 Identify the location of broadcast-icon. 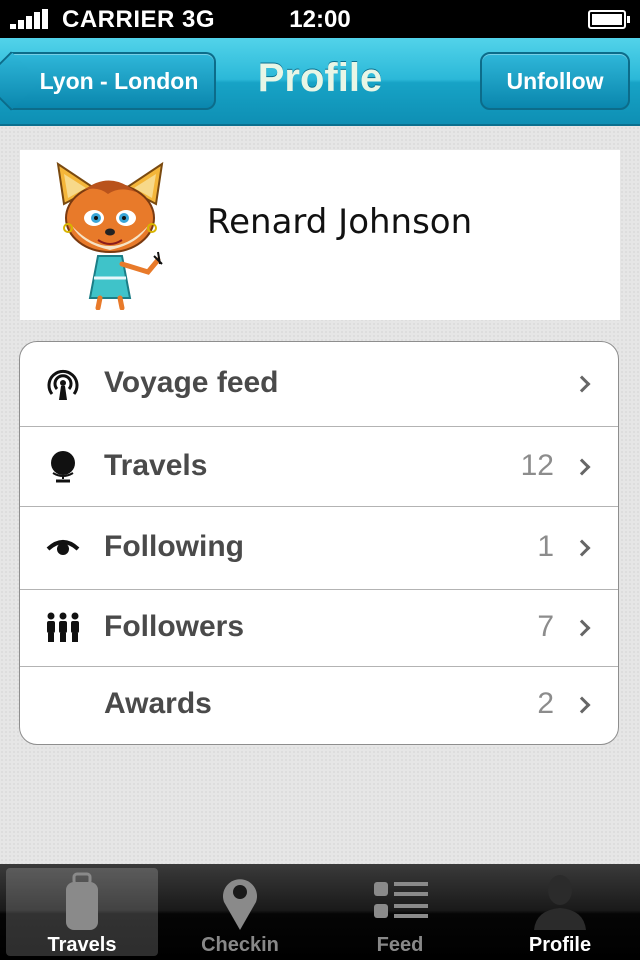
(63, 384).